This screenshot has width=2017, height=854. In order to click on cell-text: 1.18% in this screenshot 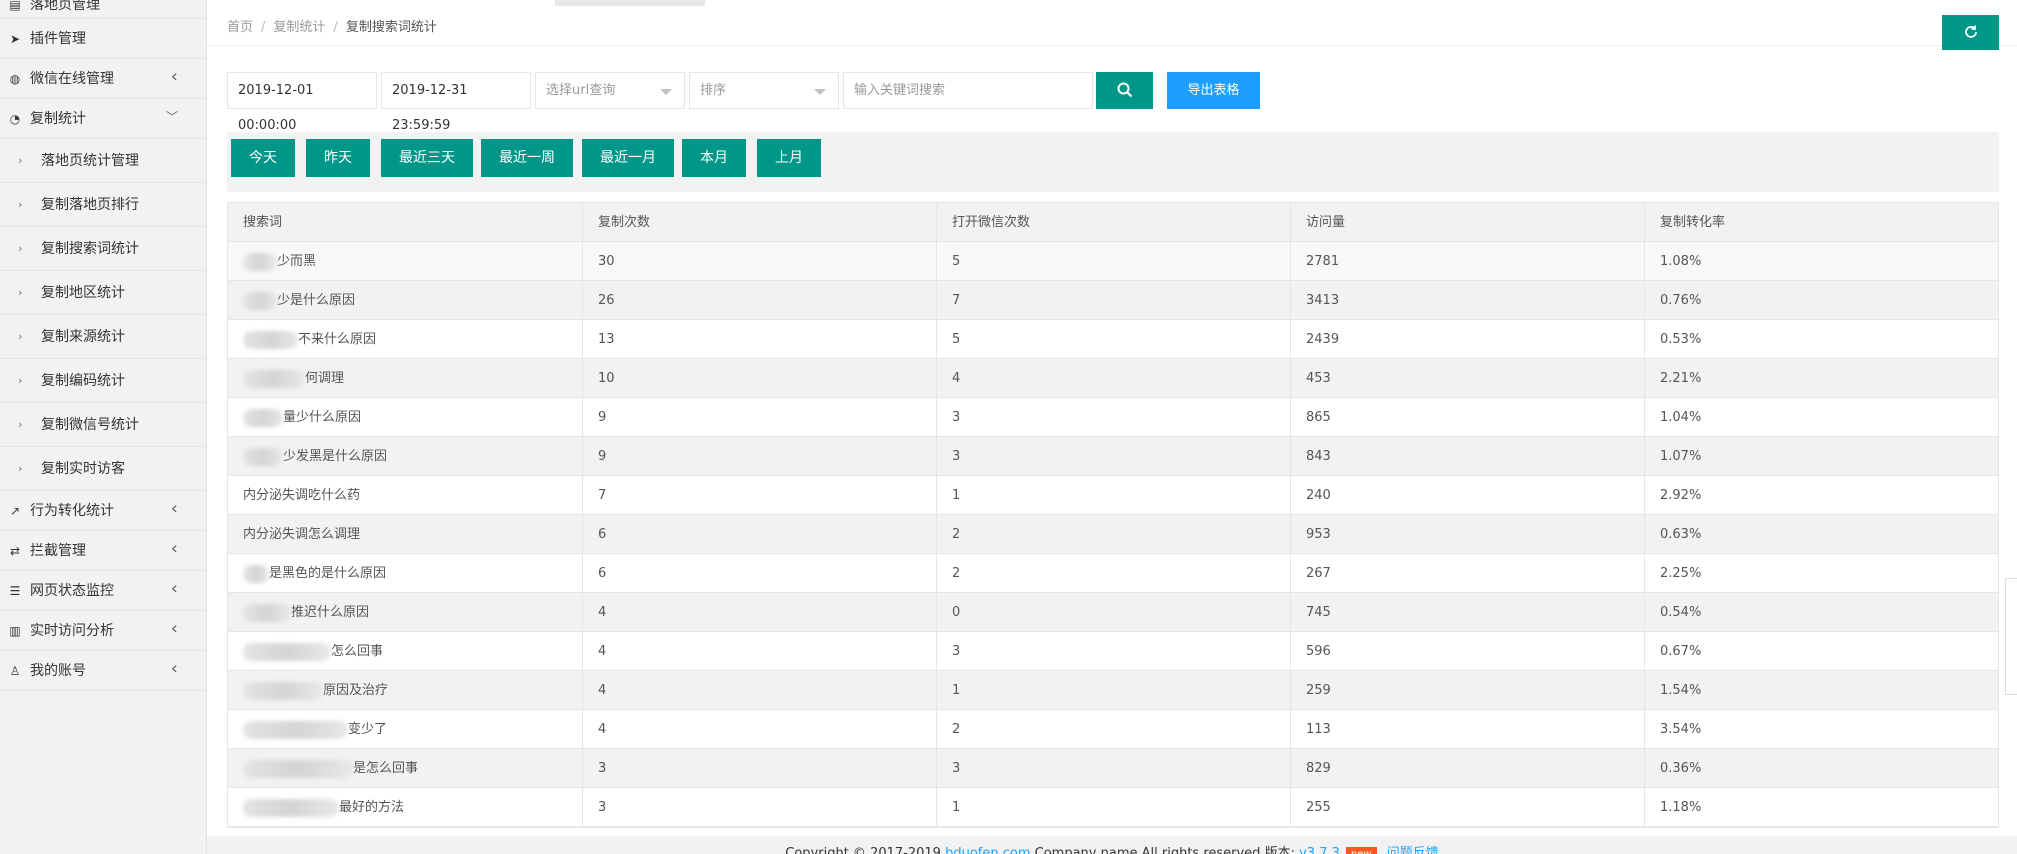, I will do `click(1681, 807)`.